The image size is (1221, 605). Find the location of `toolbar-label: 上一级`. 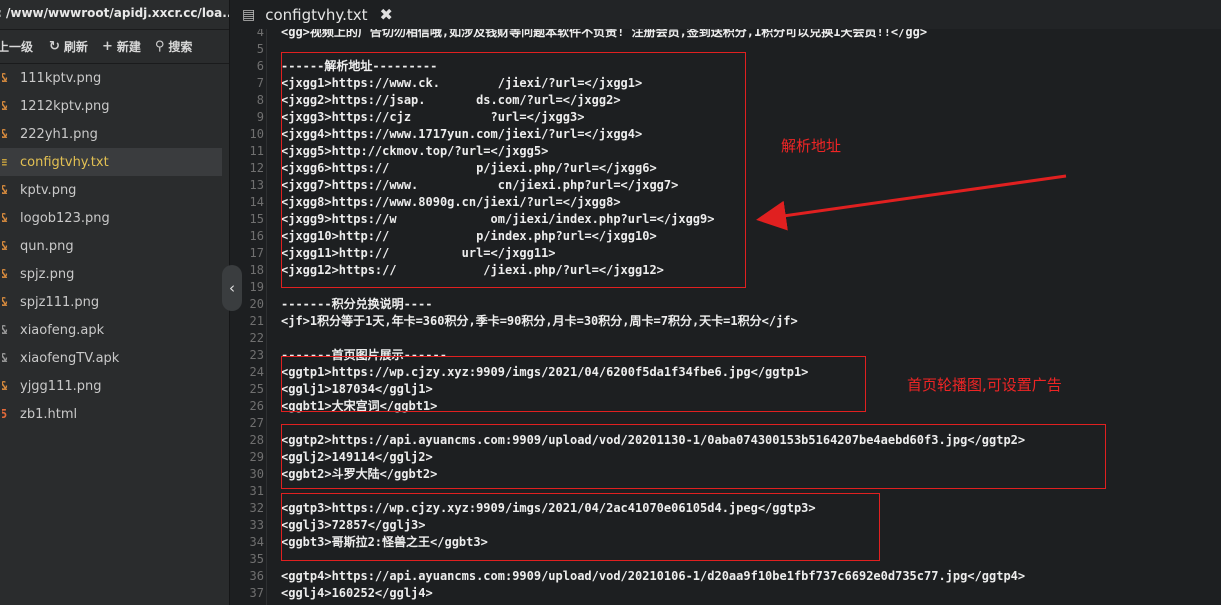

toolbar-label: 上一级 is located at coordinates (17, 47).